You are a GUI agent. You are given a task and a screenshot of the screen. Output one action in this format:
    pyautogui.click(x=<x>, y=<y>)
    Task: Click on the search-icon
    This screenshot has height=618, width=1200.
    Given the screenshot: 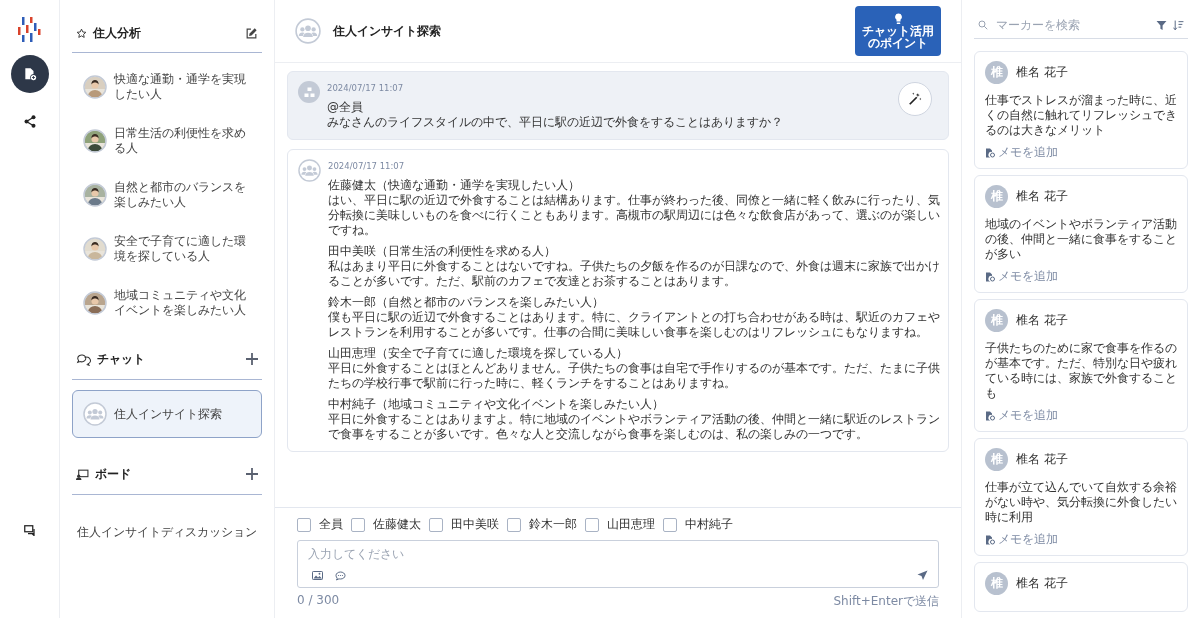 What is the action you would take?
    pyautogui.click(x=983, y=25)
    